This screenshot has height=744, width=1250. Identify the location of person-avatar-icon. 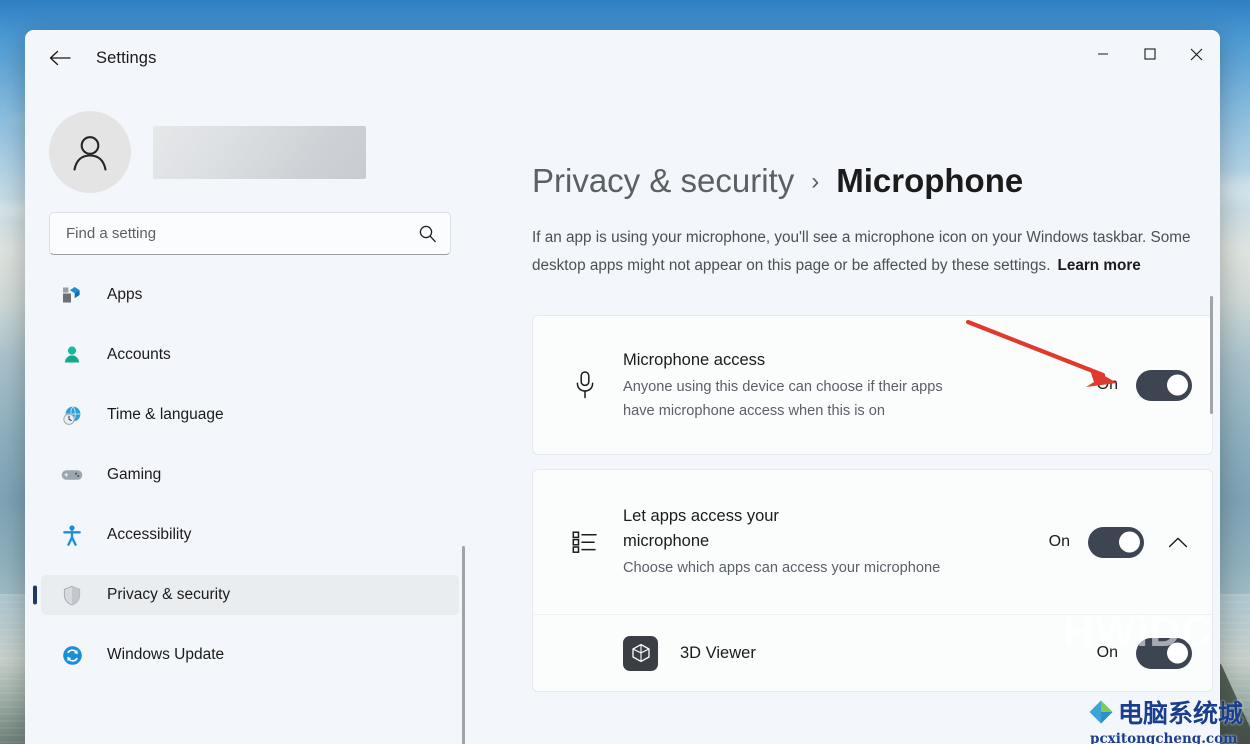
(90, 153).